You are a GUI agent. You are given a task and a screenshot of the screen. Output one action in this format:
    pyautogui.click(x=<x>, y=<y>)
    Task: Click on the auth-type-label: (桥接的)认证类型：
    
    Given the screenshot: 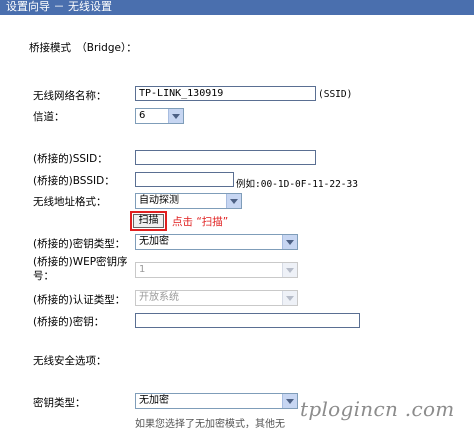 What is the action you would take?
    pyautogui.click(x=79, y=300)
    